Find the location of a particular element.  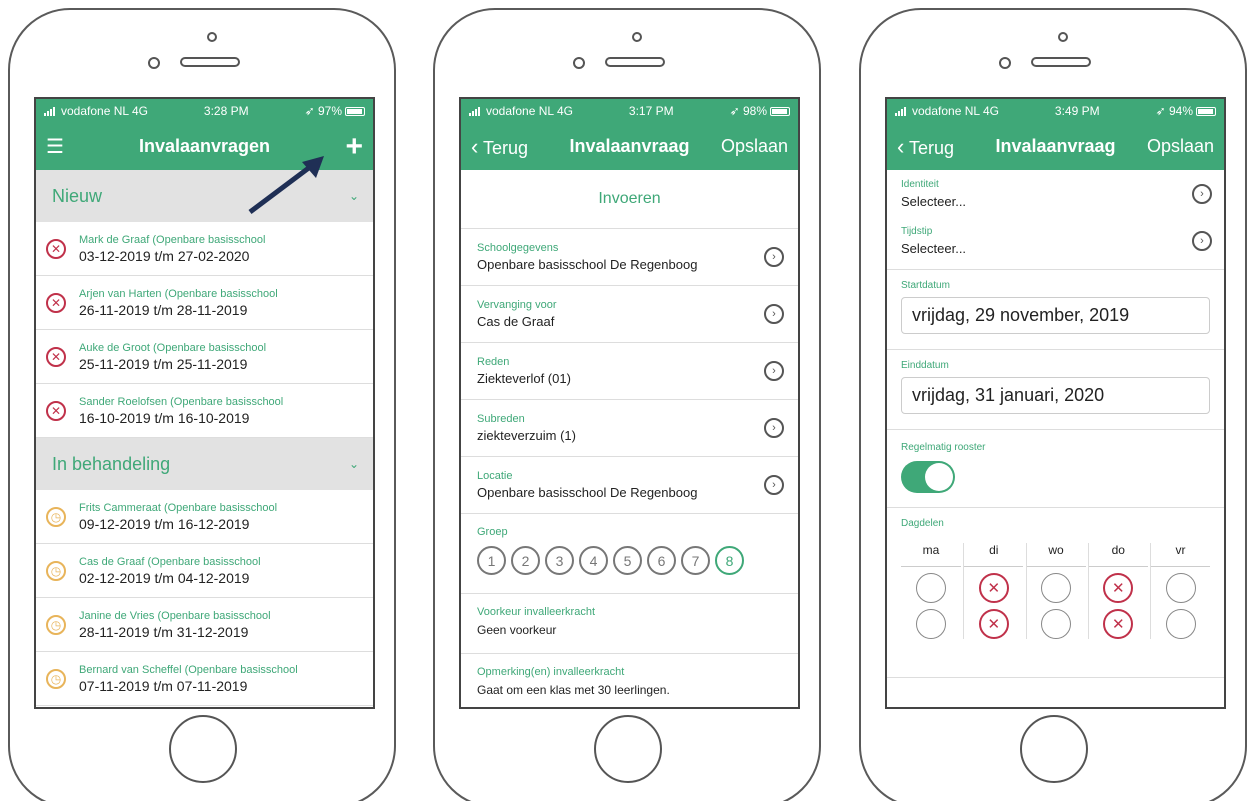

groep-option-7: 7 is located at coordinates (695, 560).